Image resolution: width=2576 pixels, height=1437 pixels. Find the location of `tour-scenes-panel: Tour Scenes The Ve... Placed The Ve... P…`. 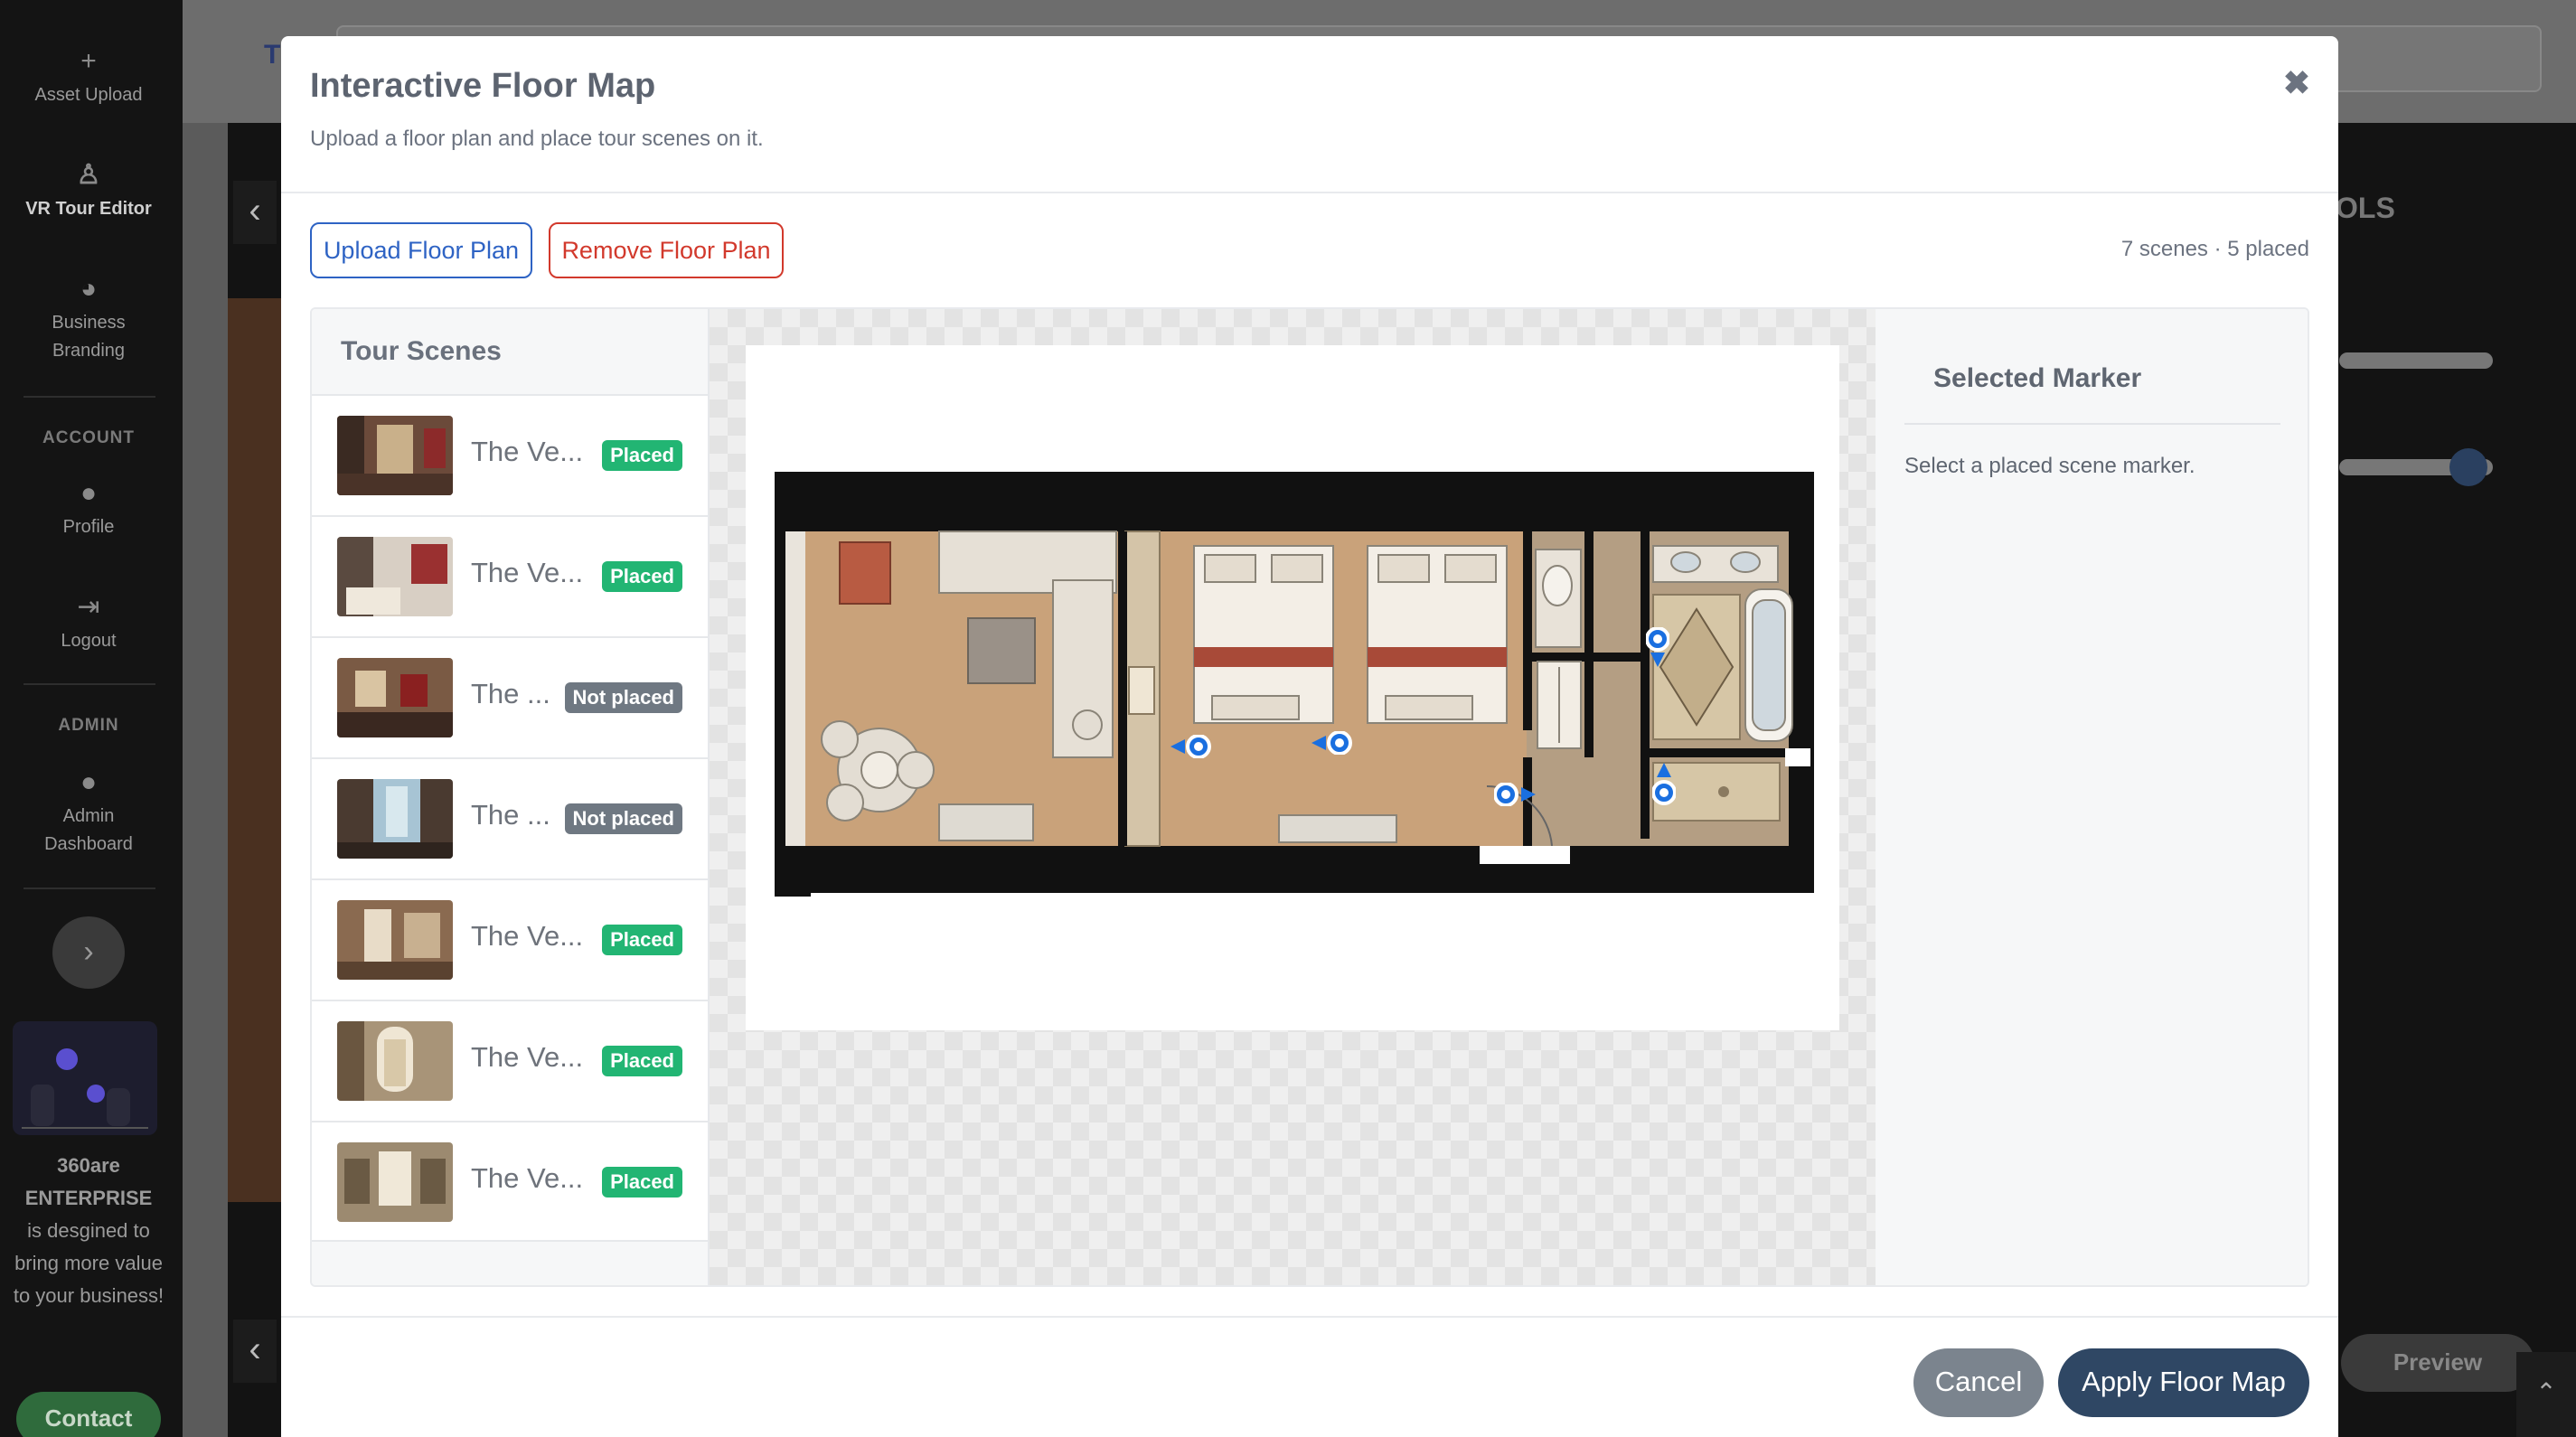

tour-scenes-panel: Tour Scenes The Ve... Placed The Ve... P… is located at coordinates (511, 797).